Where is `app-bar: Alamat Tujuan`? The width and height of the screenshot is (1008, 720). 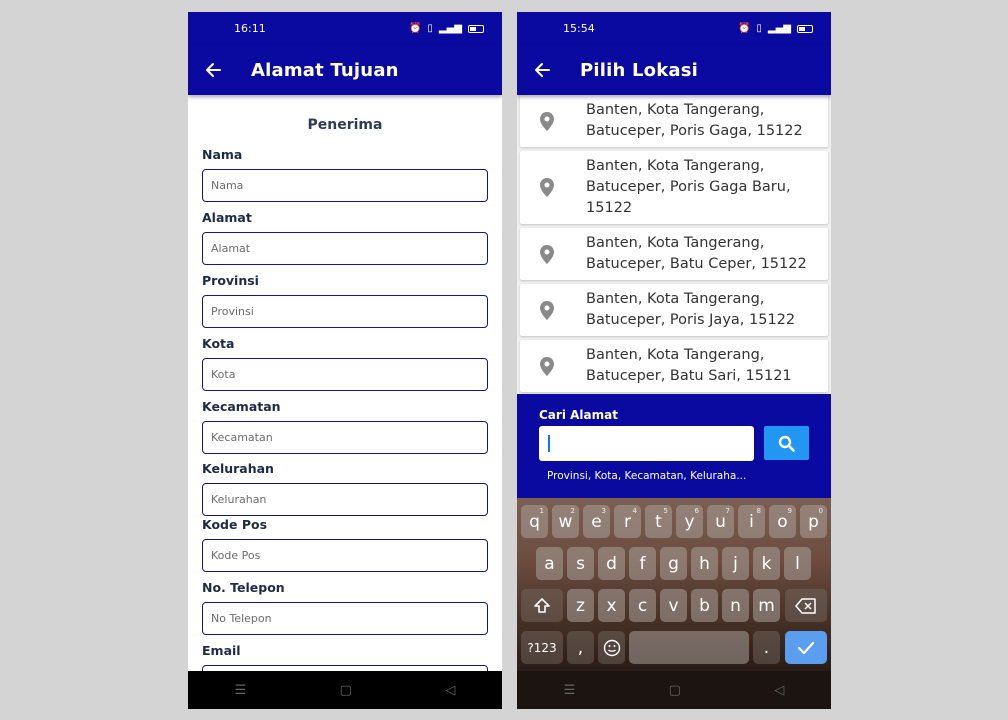 app-bar: Alamat Tujuan is located at coordinates (345, 70).